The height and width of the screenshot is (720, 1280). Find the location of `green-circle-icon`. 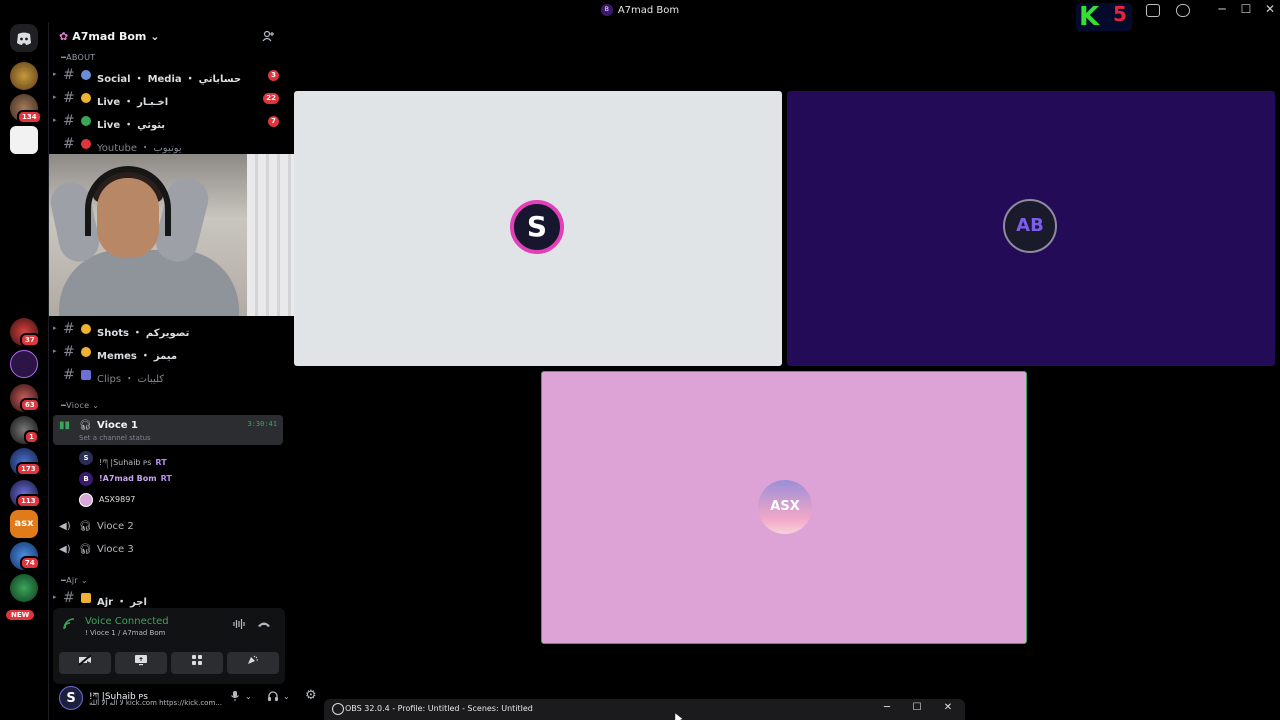

green-circle-icon is located at coordinates (86, 121).